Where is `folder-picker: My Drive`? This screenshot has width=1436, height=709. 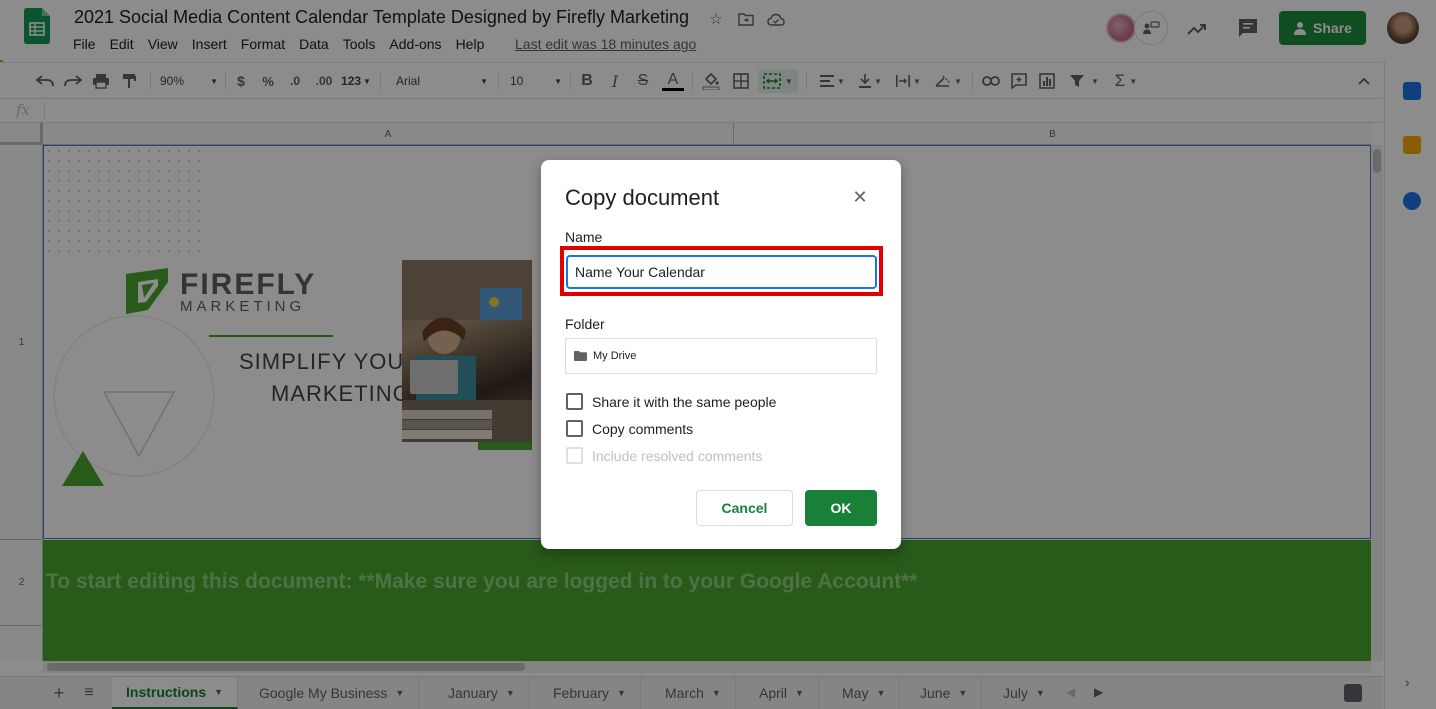 folder-picker: My Drive is located at coordinates (721, 356).